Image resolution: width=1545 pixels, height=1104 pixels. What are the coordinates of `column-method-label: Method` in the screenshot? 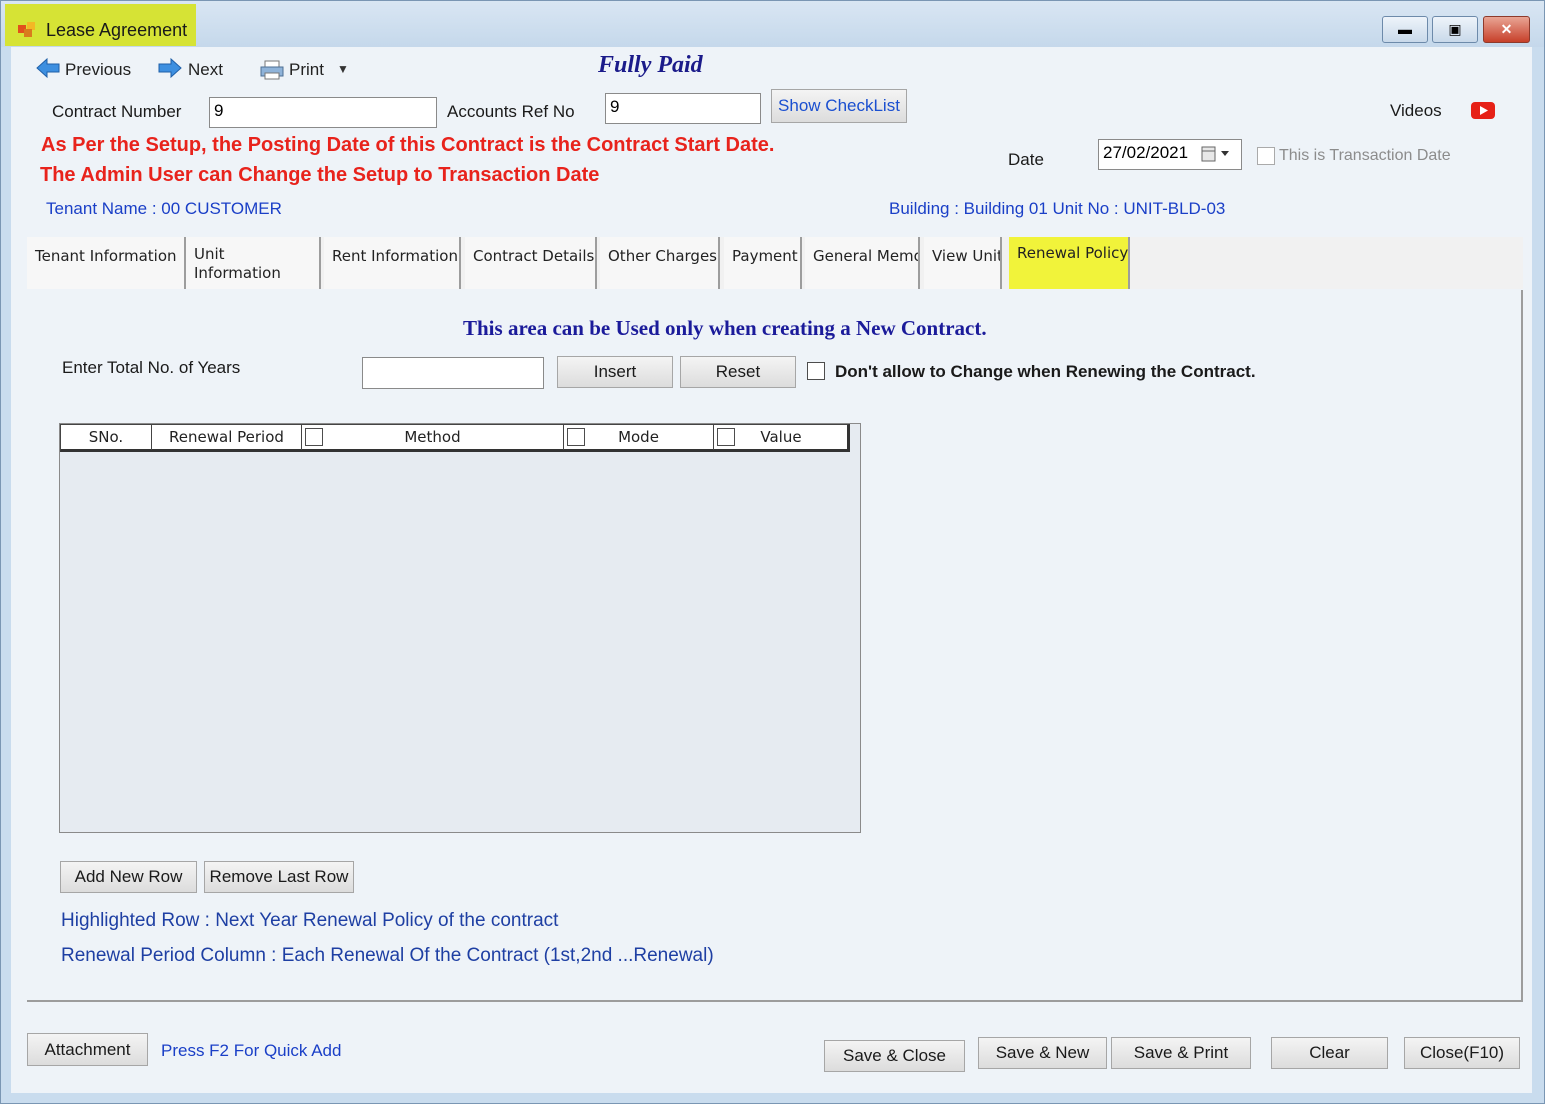 It's located at (432, 437).